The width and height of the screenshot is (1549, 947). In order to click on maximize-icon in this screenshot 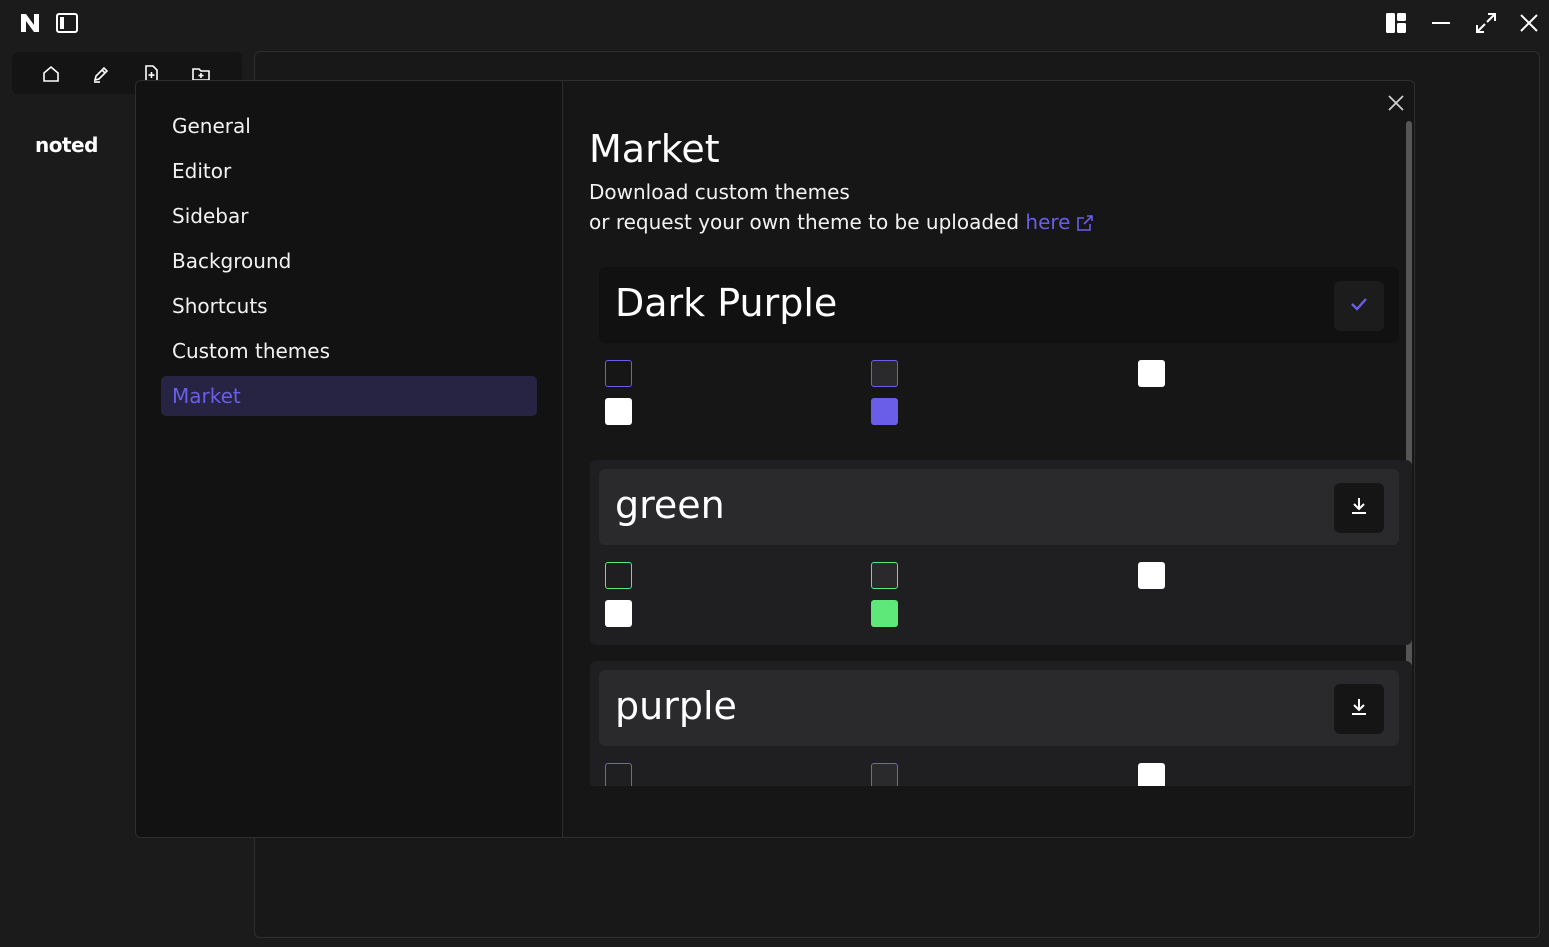, I will do `click(1486, 23)`.